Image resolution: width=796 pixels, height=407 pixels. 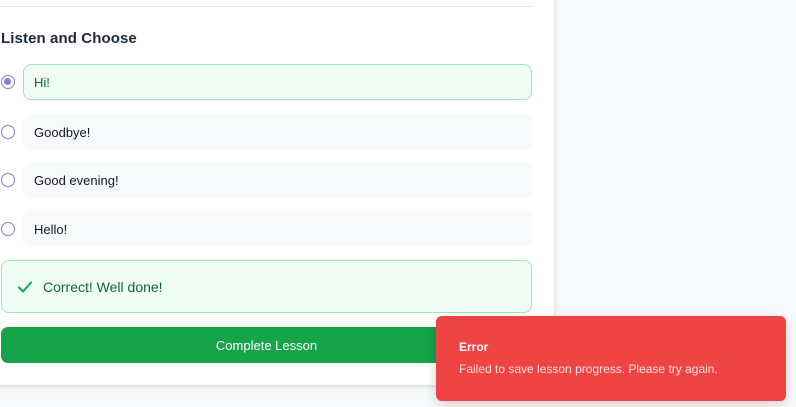 I want to click on section-title: Listen and Choose, so click(x=69, y=38).